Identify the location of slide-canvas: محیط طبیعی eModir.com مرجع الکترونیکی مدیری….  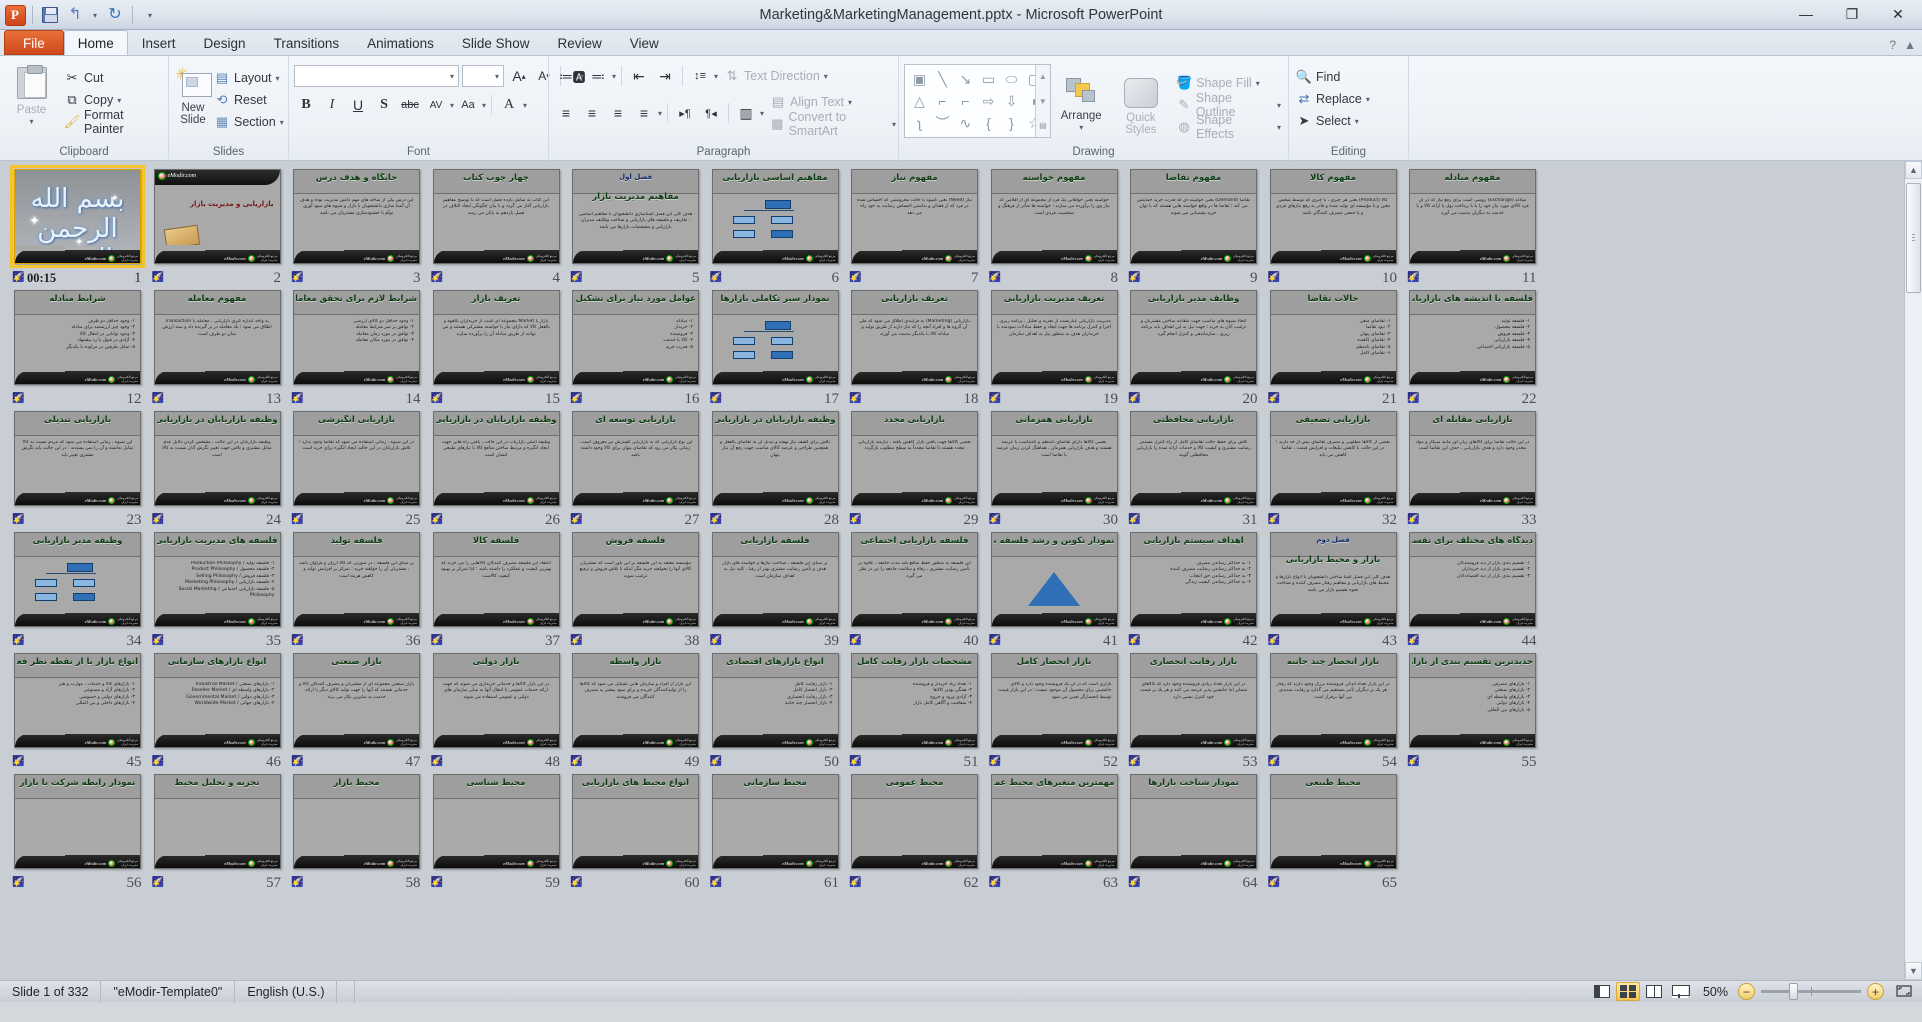
(1333, 821).